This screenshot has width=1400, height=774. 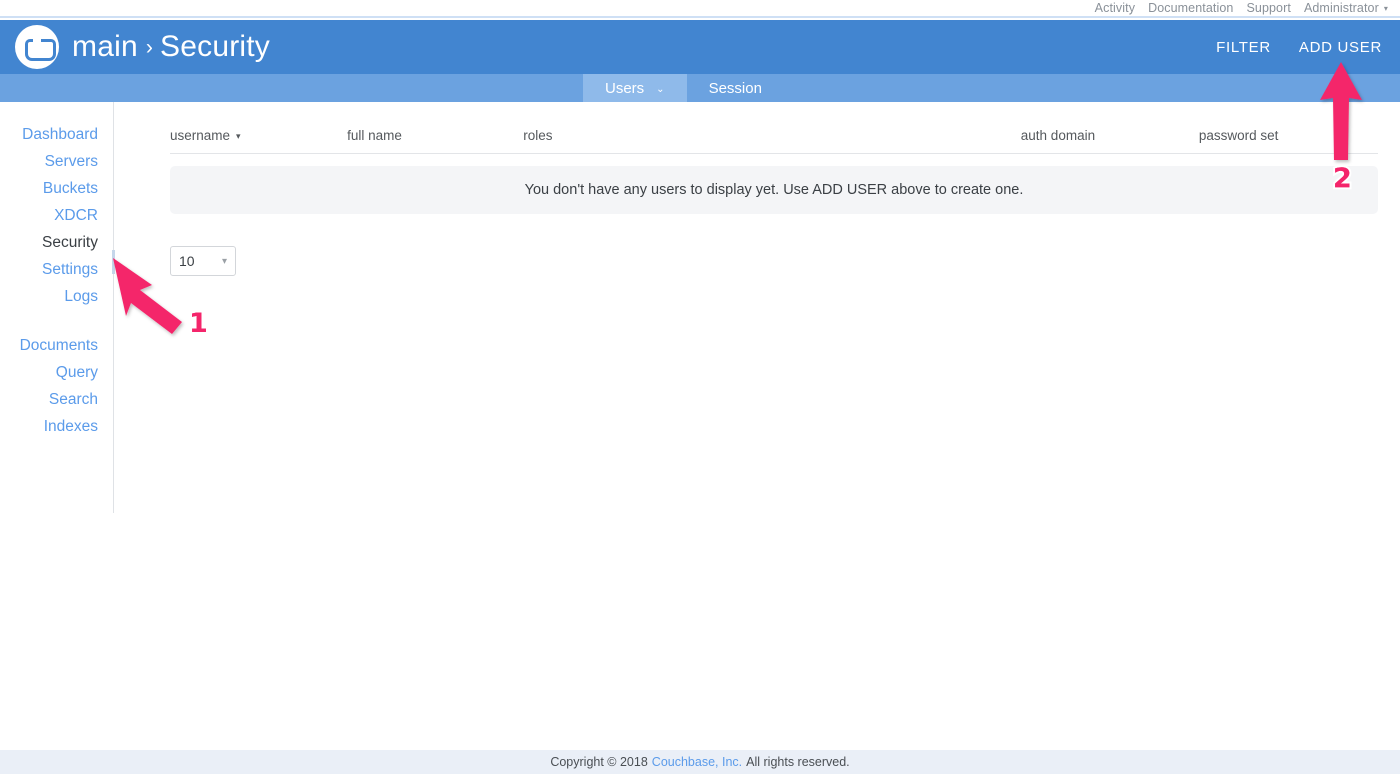 What do you see at coordinates (1110, 135) in the screenshot?
I see `column-header-auth-domain: auth domain` at bounding box center [1110, 135].